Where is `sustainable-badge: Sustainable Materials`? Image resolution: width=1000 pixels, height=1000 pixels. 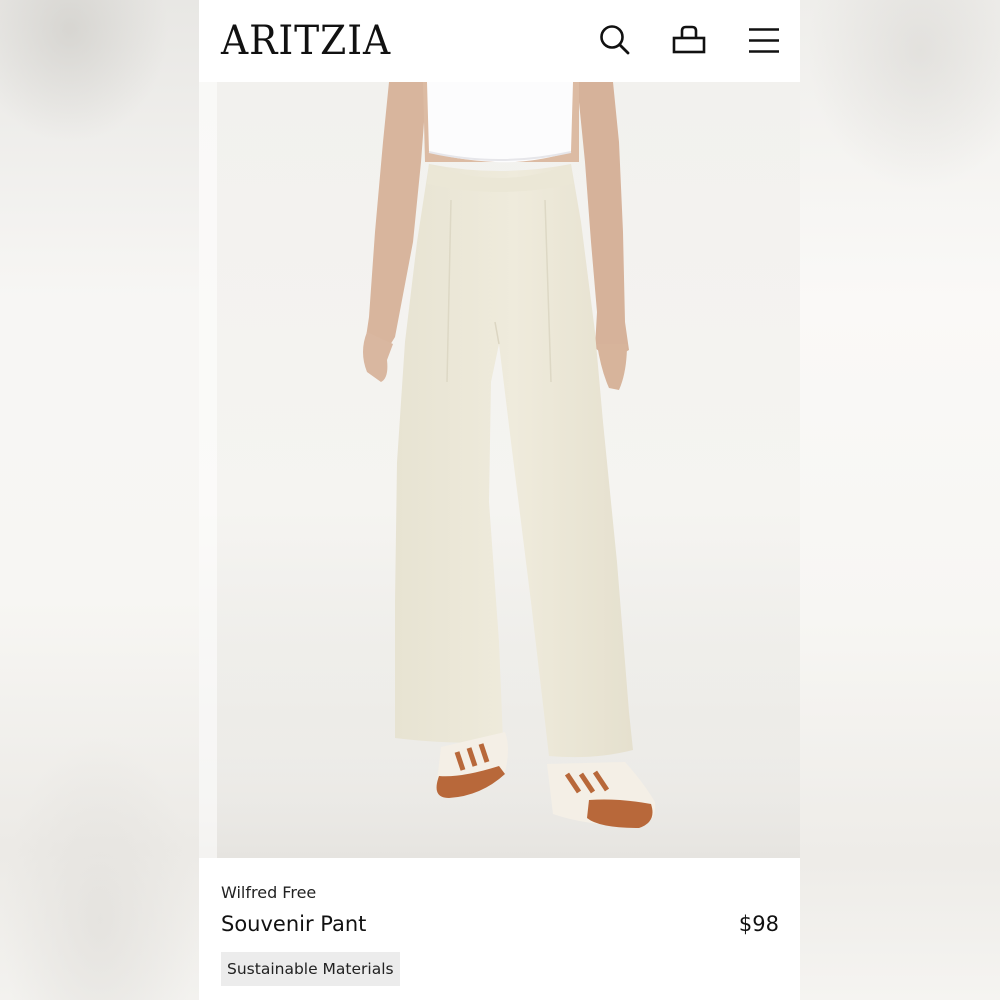
sustainable-badge: Sustainable Materials is located at coordinates (310, 969).